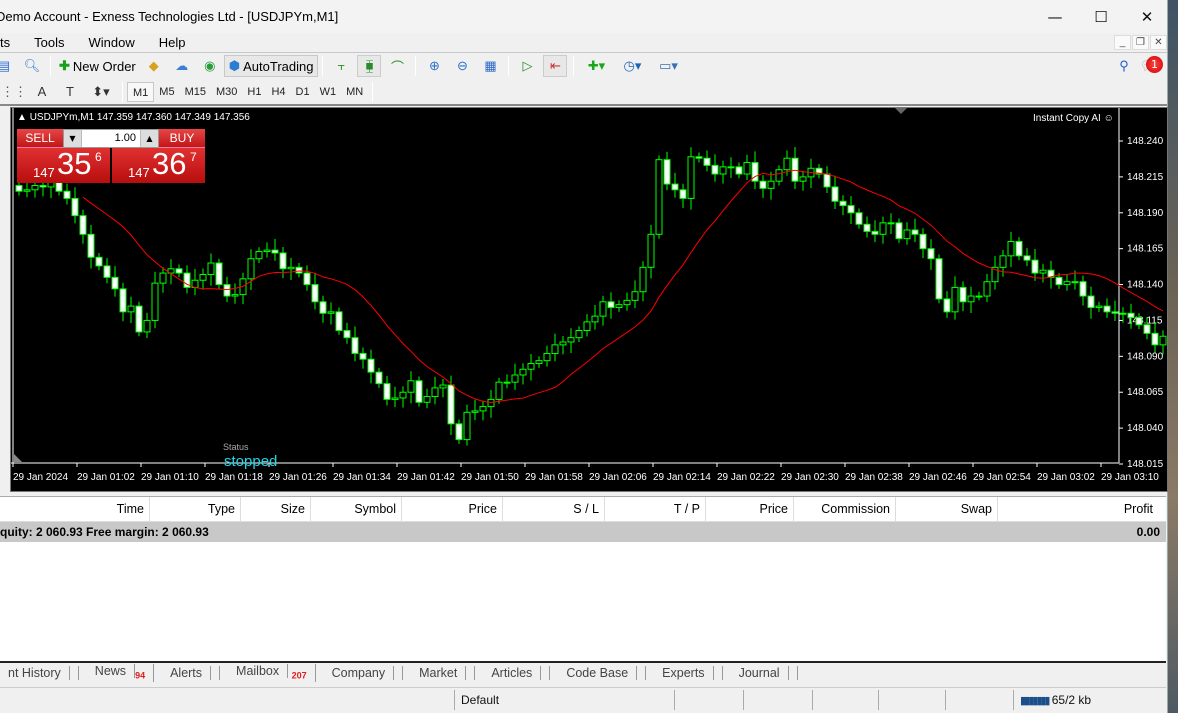 The image size is (1178, 713). Describe the element at coordinates (187, 673) in the screenshot. I see `tab-alerts: Alerts` at that location.